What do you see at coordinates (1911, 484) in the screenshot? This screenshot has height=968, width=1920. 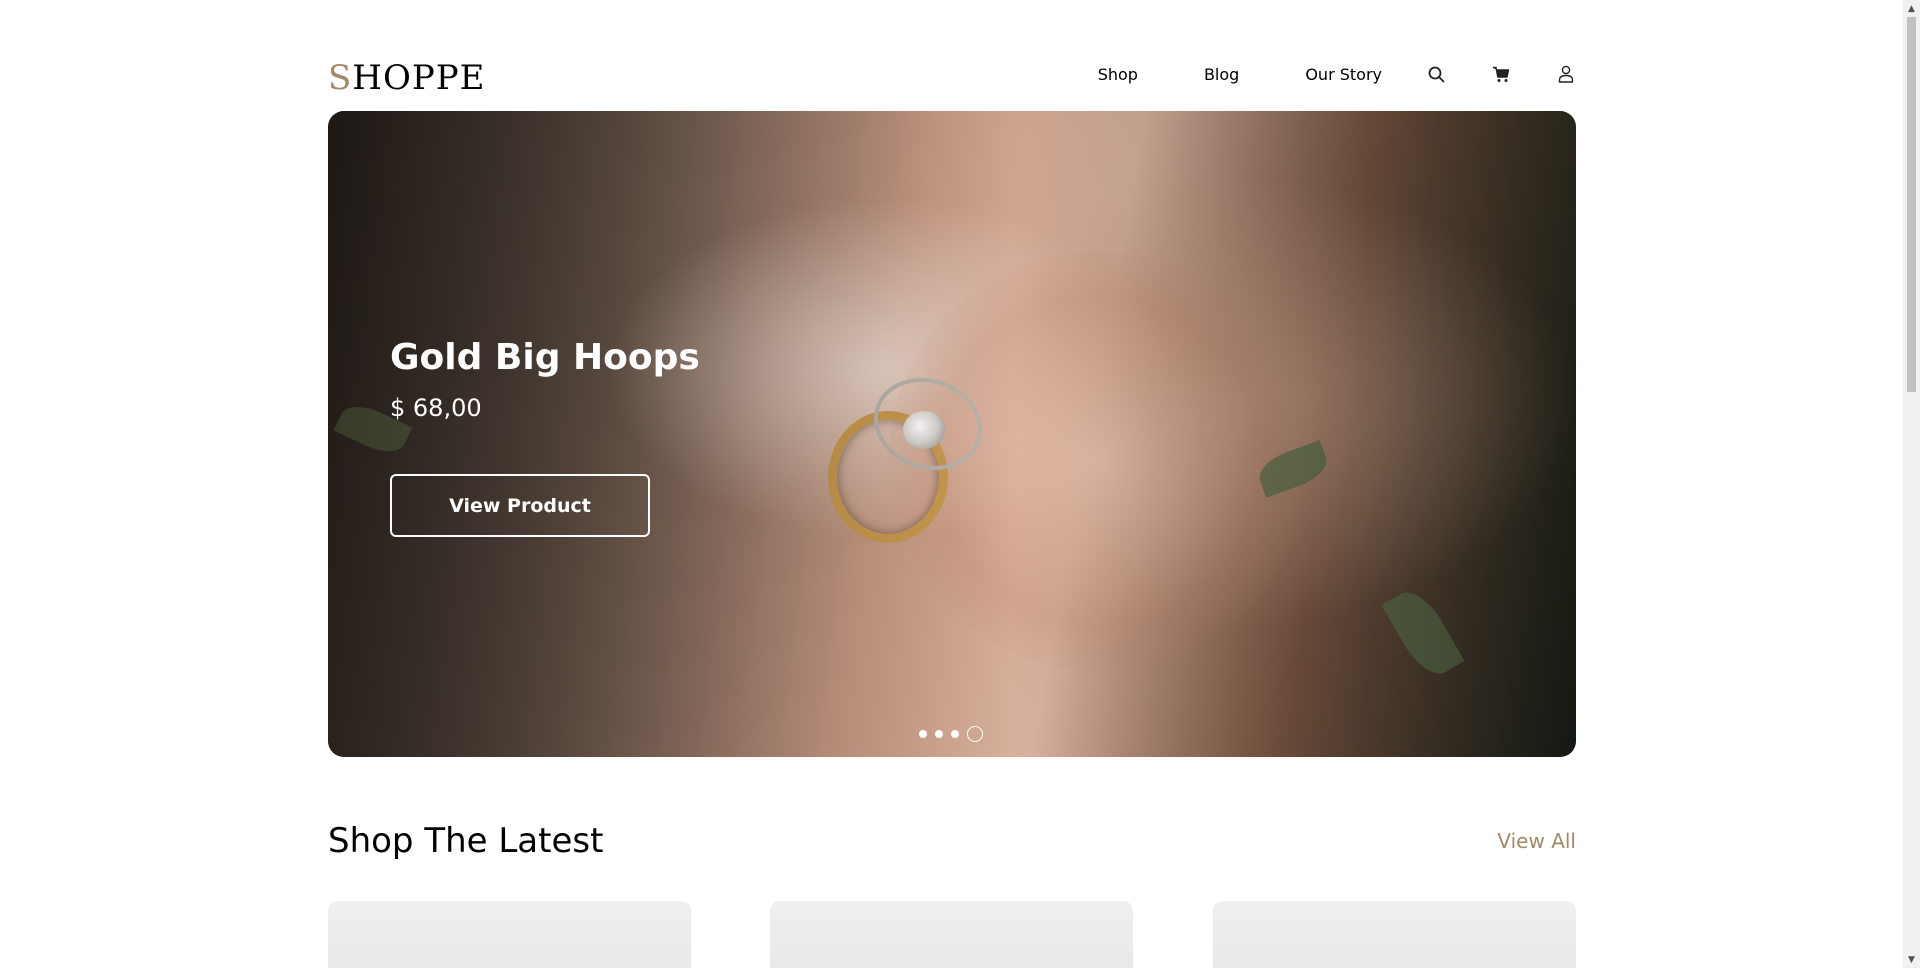 I see `vertical-scrollbar: ▲ ▼` at bounding box center [1911, 484].